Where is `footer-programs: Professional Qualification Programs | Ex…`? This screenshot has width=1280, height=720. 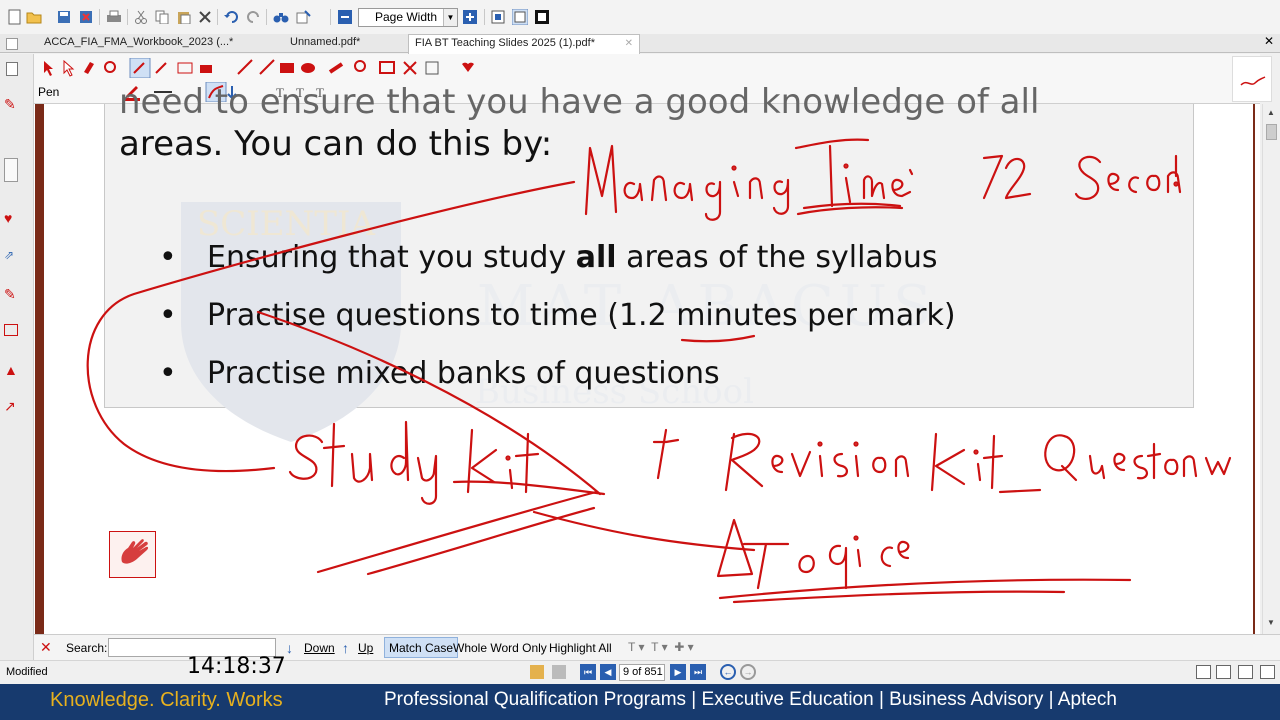 footer-programs: Professional Qualification Programs | Ex… is located at coordinates (750, 699).